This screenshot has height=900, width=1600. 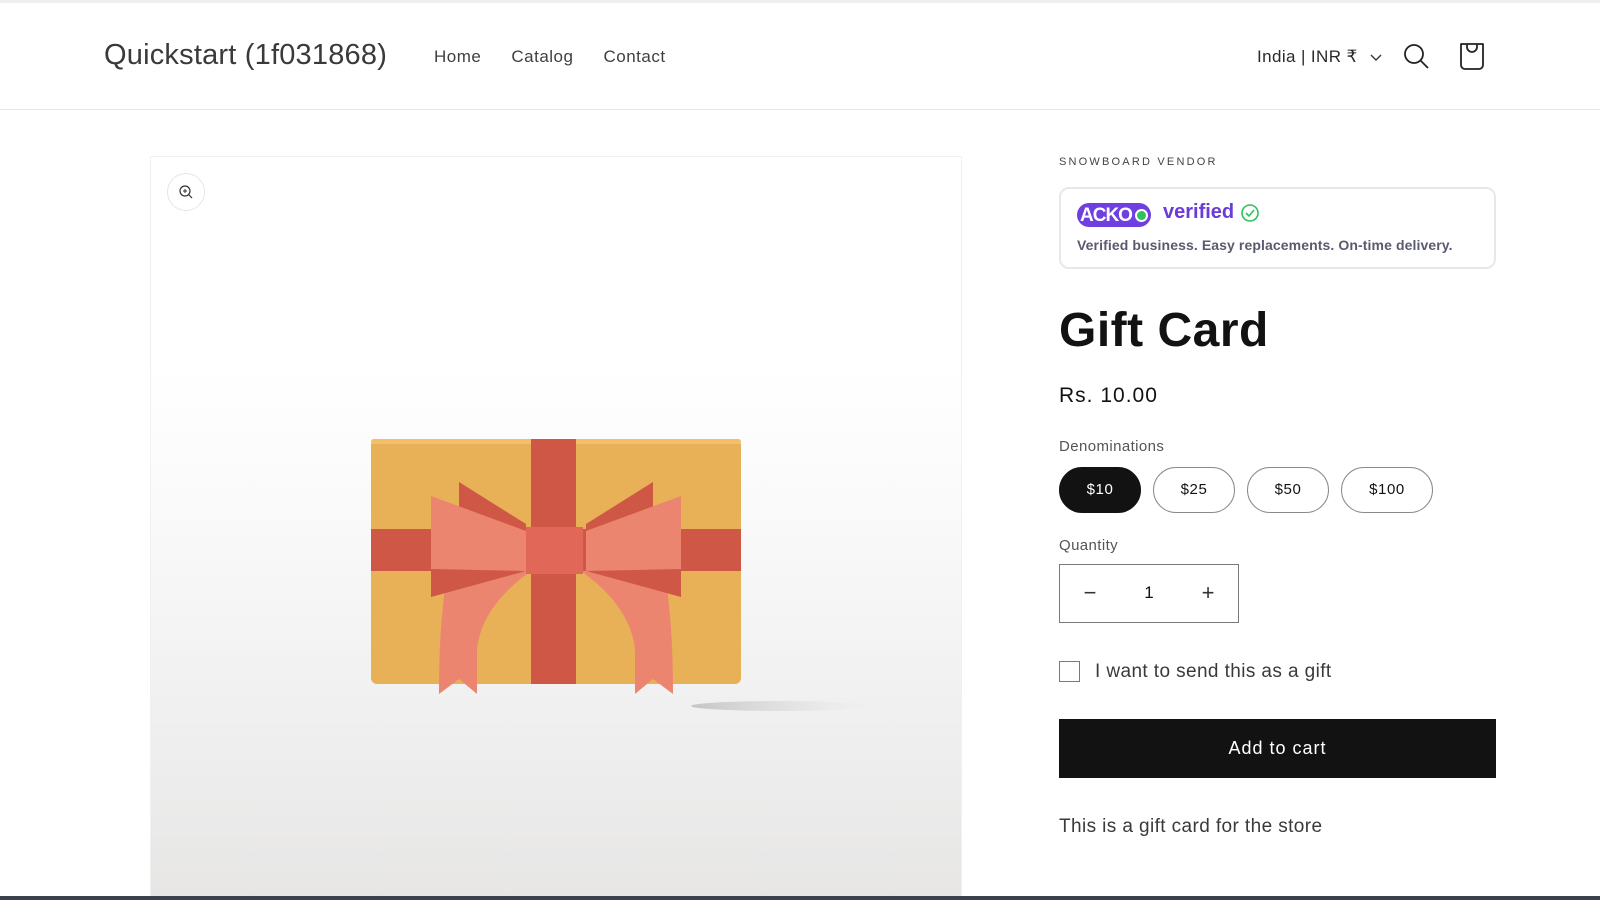 I want to click on gift-checkbox, so click(x=1069, y=672).